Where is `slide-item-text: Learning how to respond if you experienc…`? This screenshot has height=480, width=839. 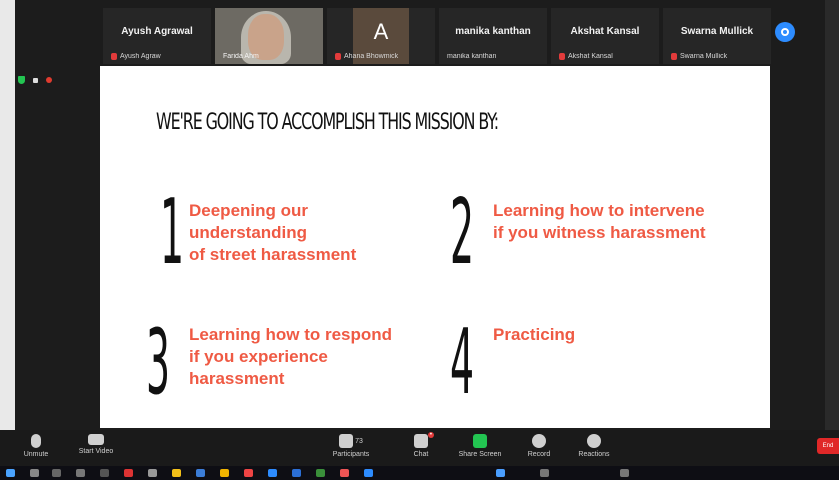
slide-item-text: Learning how to respond if you experienc… is located at coordinates (291, 356).